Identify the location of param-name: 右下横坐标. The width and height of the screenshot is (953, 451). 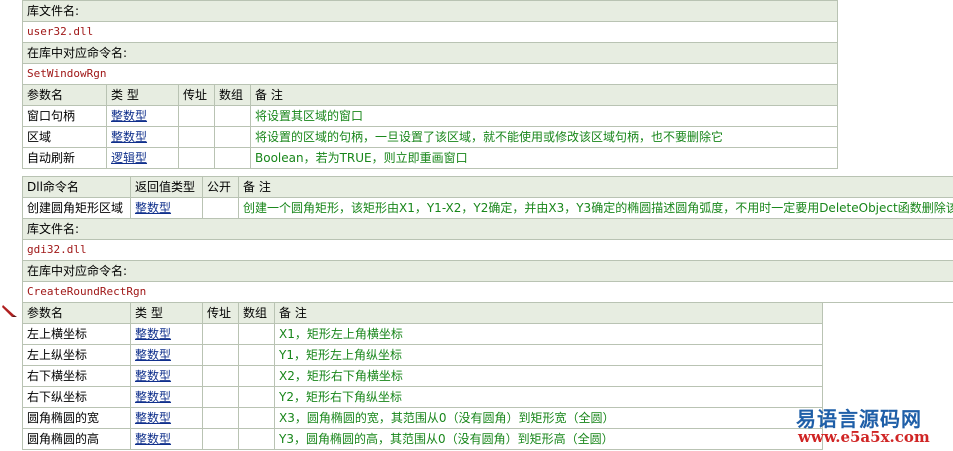
(76, 376).